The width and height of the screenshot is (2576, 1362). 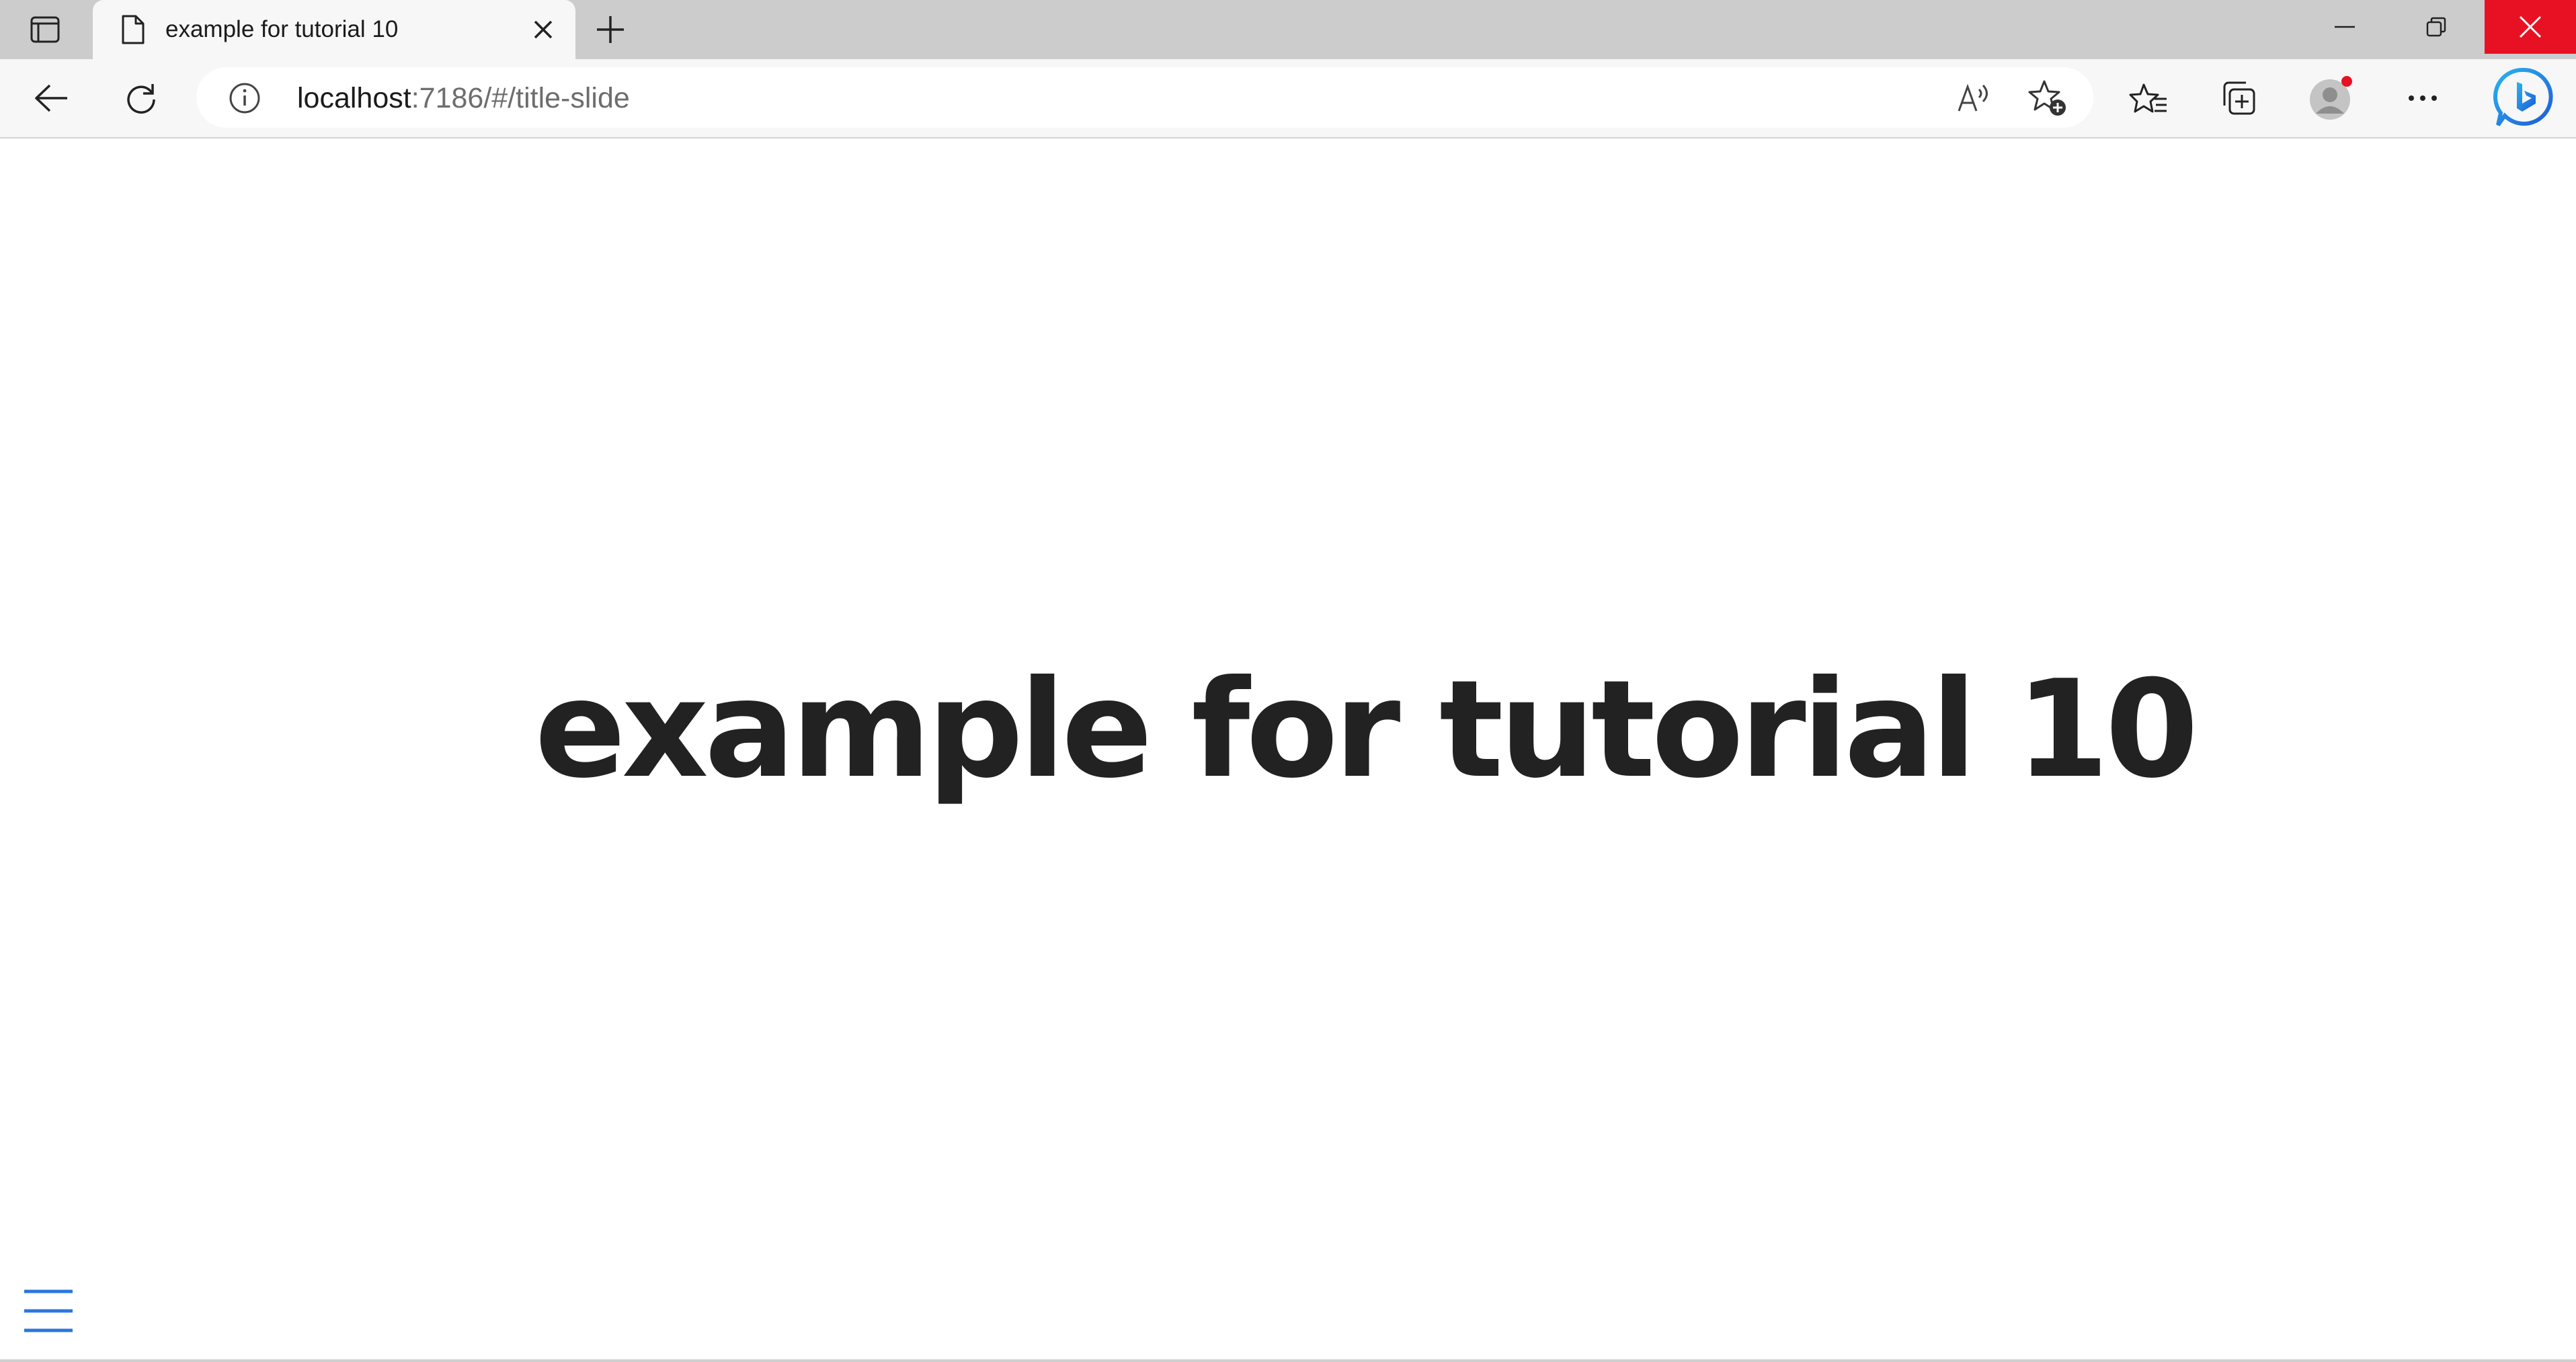 I want to click on profile-icon, so click(x=2331, y=98).